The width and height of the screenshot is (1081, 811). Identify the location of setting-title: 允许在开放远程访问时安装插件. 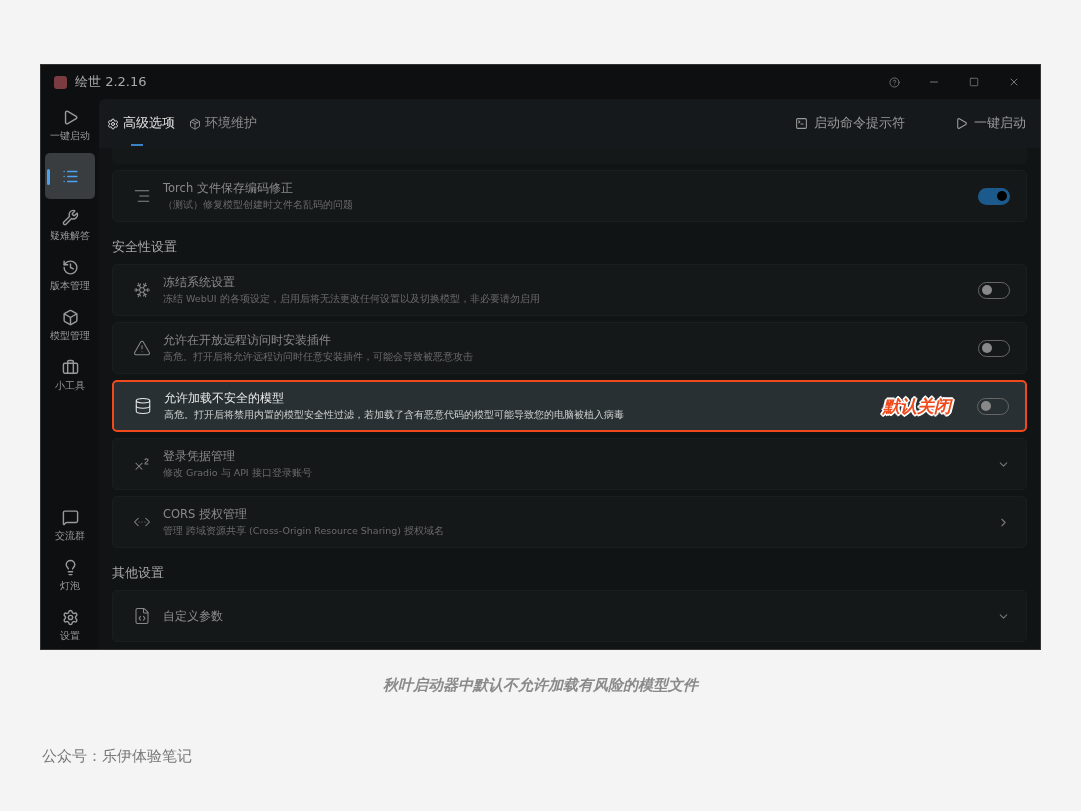
(247, 340).